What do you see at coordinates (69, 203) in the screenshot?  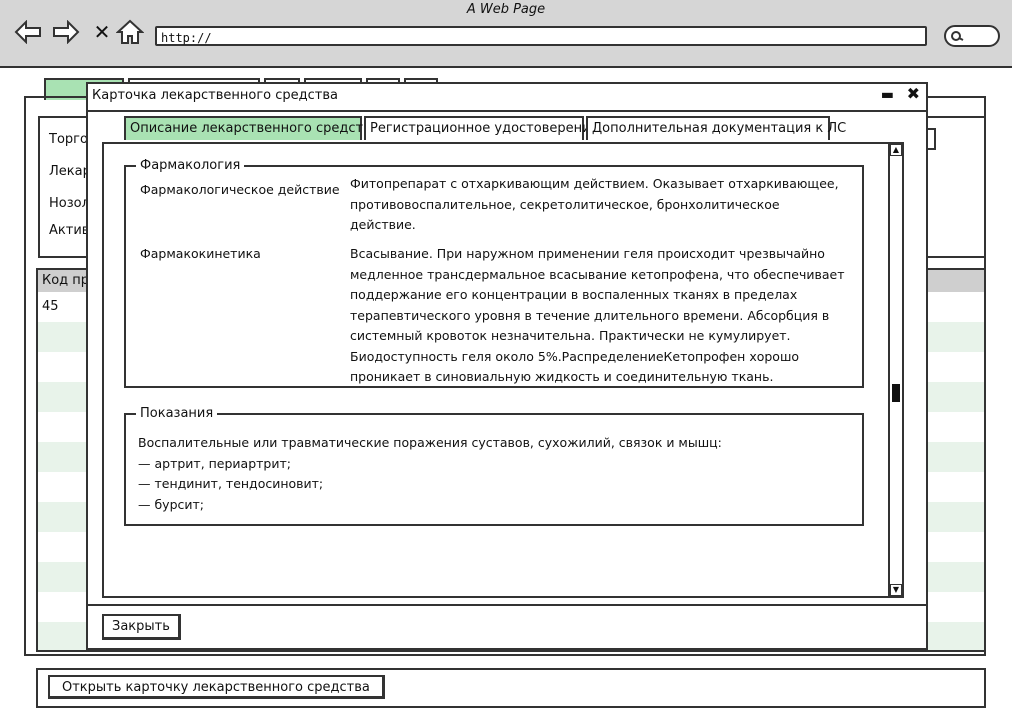 I see `filter-label: Нозол` at bounding box center [69, 203].